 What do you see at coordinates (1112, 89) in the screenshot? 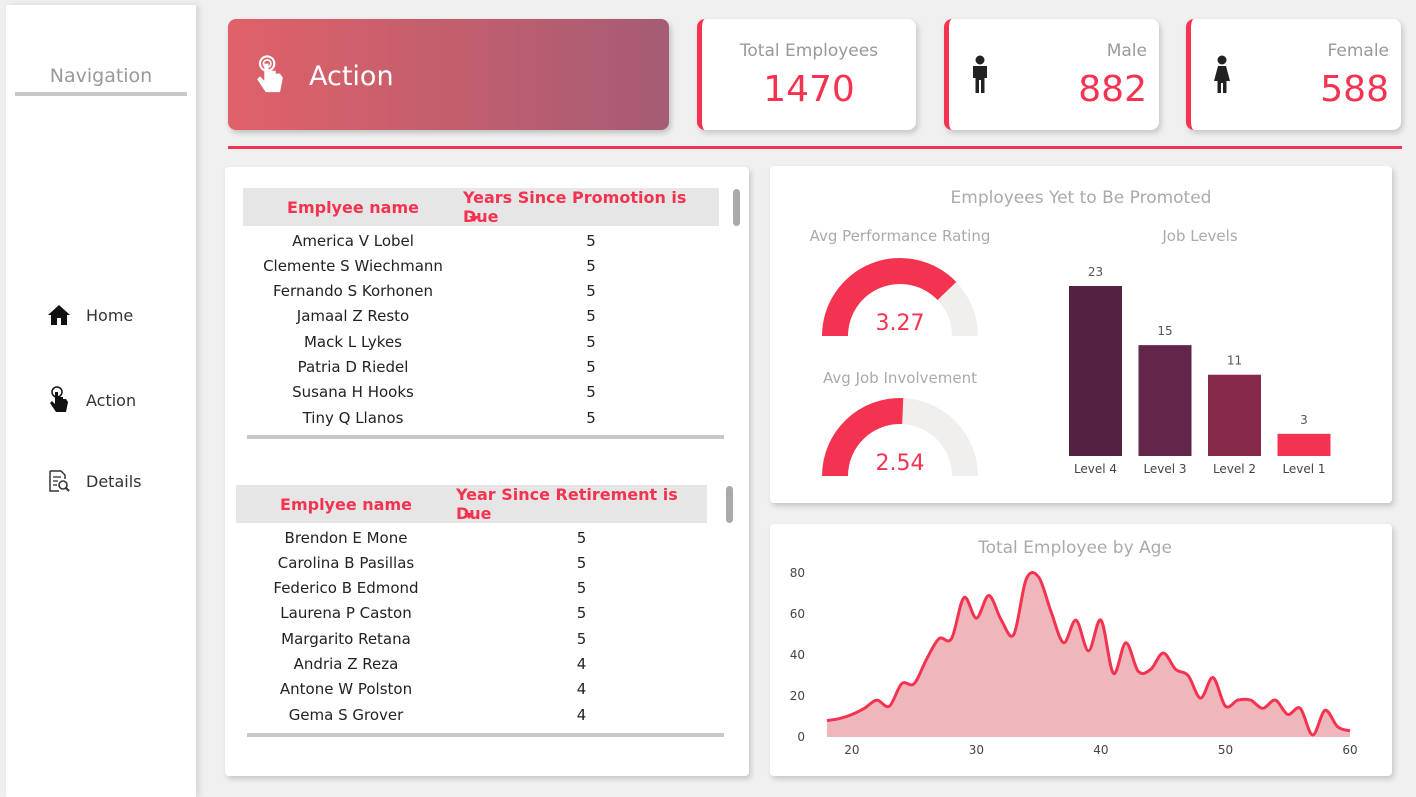
I see `kpi-value: 882` at bounding box center [1112, 89].